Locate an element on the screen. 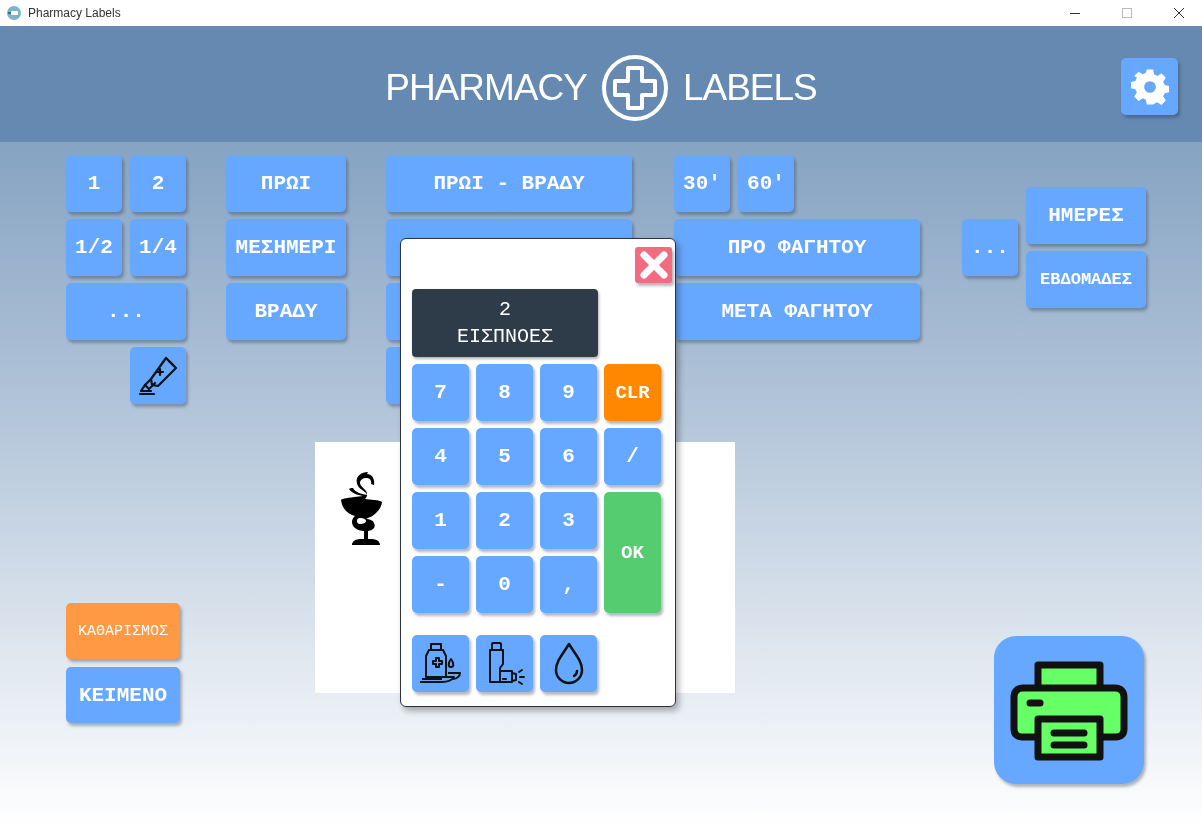 The width and height of the screenshot is (1202, 827). key-button: 0 is located at coordinates (504, 584).